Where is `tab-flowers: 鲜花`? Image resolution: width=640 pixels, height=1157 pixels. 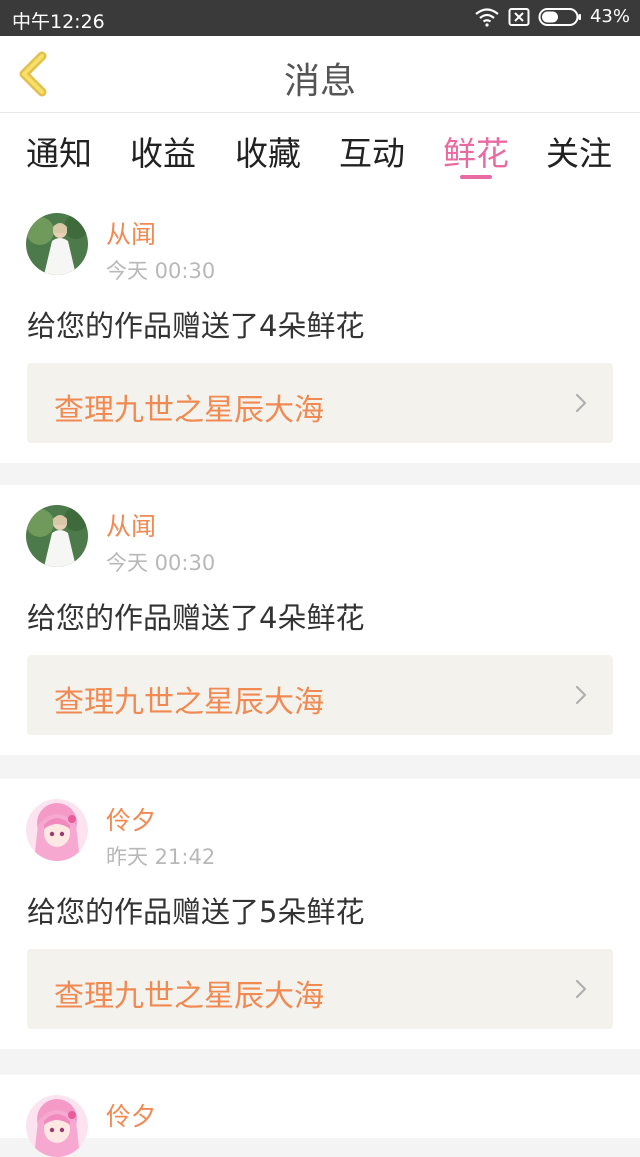
tab-flowers: 鲜花 is located at coordinates (476, 151).